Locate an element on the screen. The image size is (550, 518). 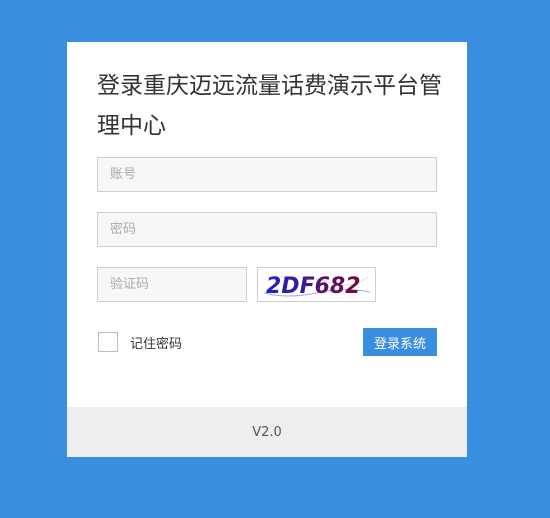
captcha-image: 2DF682 is located at coordinates (316, 284).